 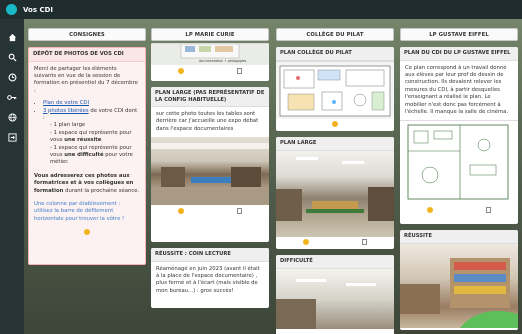 I want to click on plan-large-pilat-card: PLAN LARGE, so click(x=335, y=193).